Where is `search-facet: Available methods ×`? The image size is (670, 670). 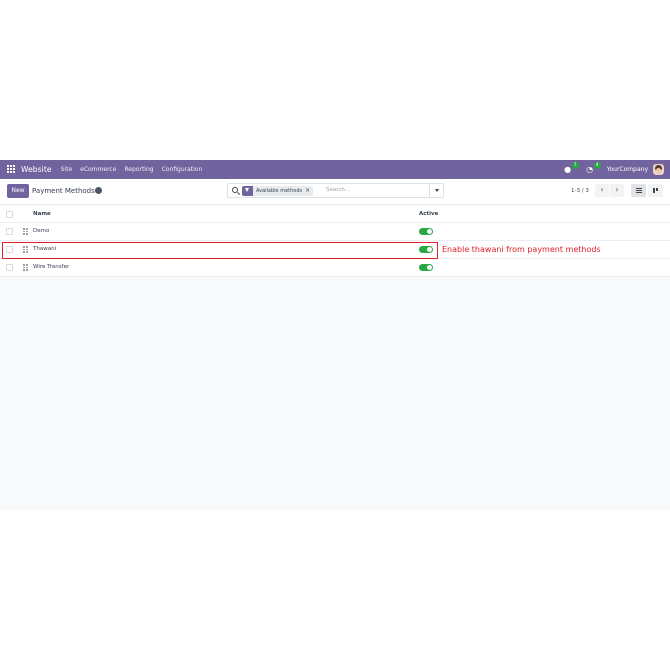
search-facet: Available methods × is located at coordinates (278, 191).